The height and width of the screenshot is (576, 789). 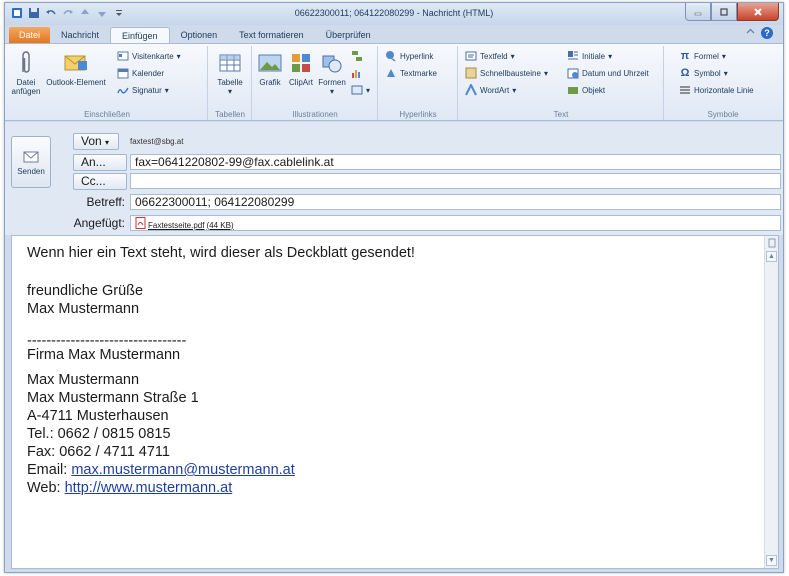 What do you see at coordinates (143, 90) in the screenshot?
I see `signatur-button: Signatur ▾` at bounding box center [143, 90].